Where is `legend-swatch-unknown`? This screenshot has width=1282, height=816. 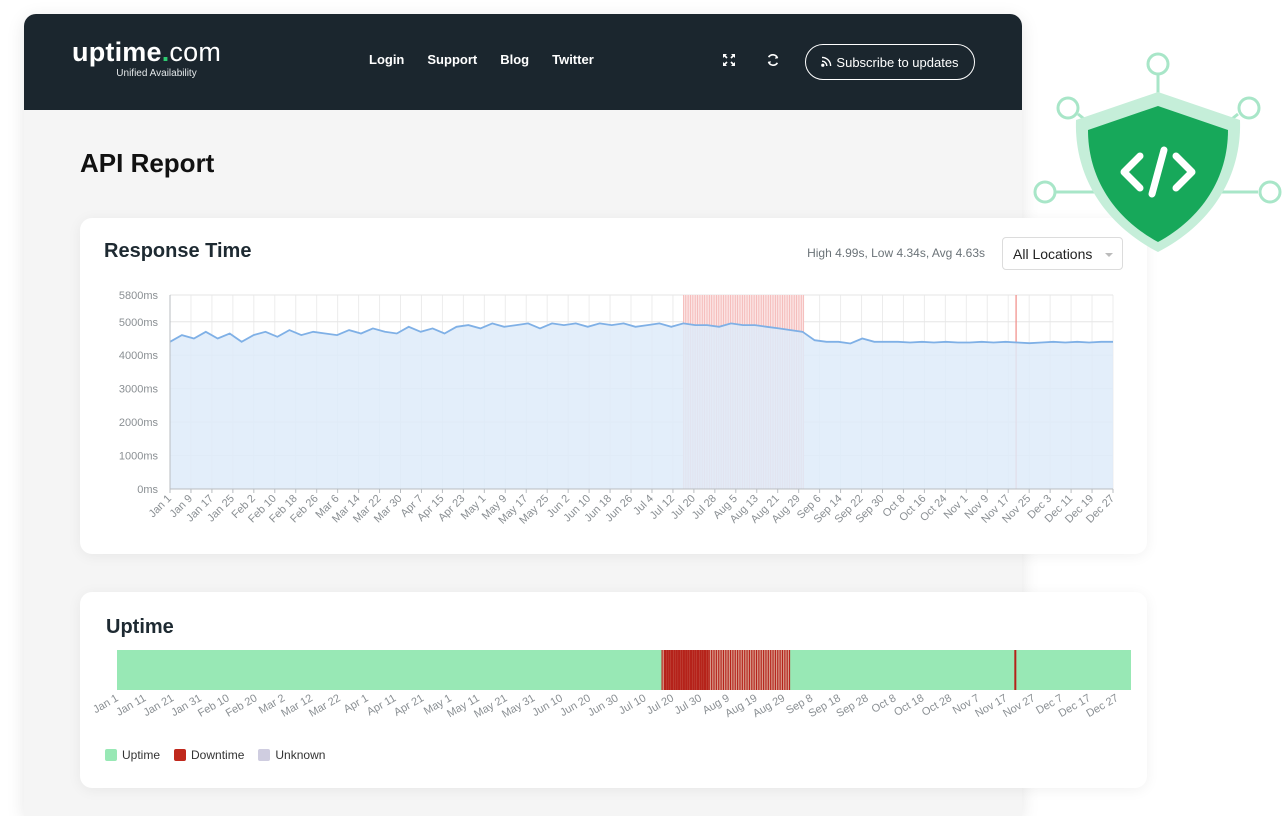
legend-swatch-unknown is located at coordinates (264, 755).